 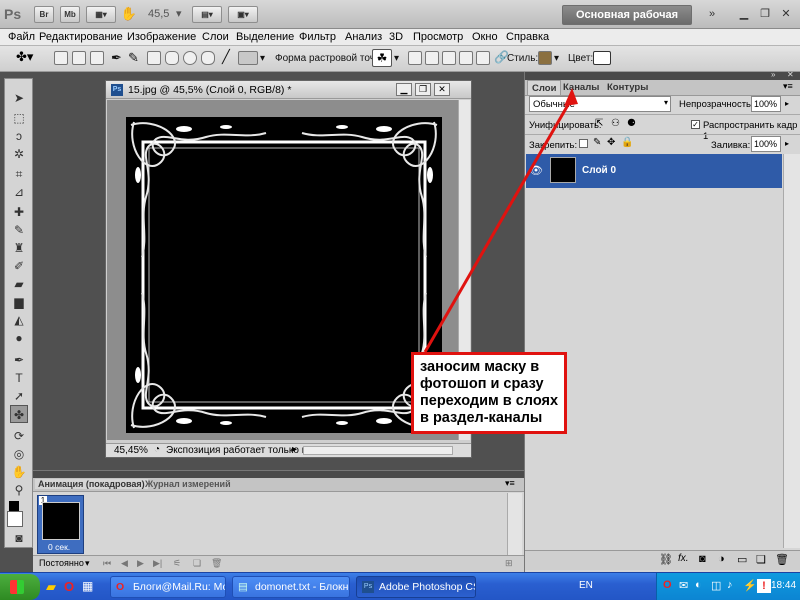 I want to click on foreground-color-swatch, so click(x=14, y=506).